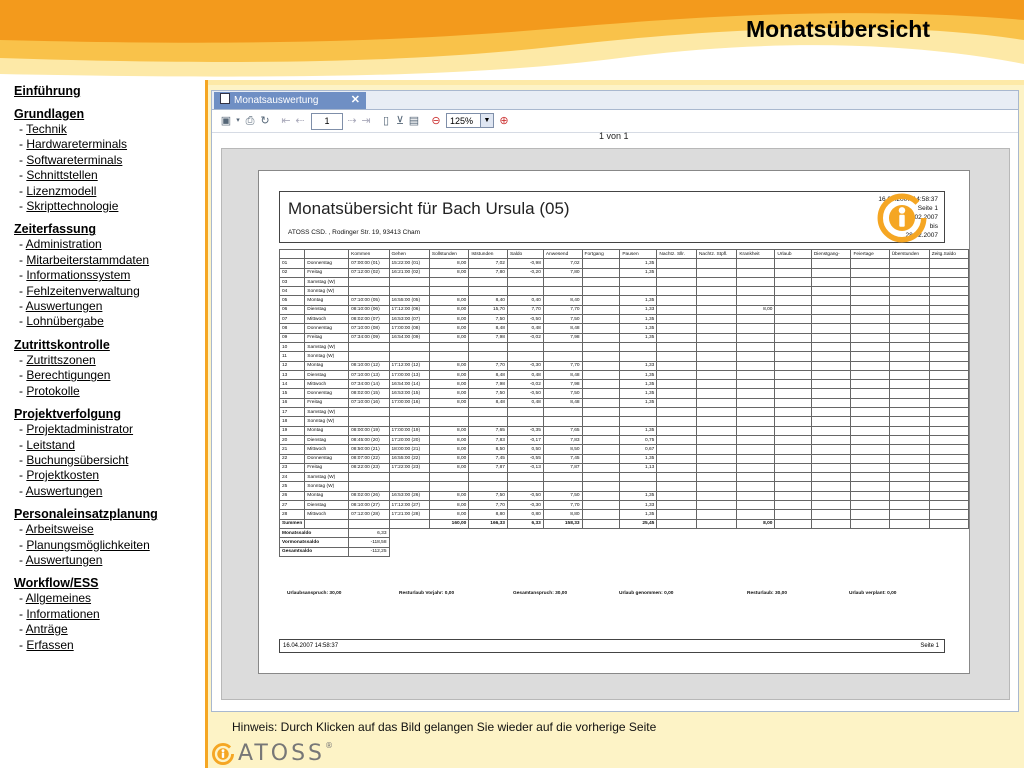 The width and height of the screenshot is (1024, 768). Describe the element at coordinates (327, 121) in the screenshot. I see `page-number-input: 1` at that location.